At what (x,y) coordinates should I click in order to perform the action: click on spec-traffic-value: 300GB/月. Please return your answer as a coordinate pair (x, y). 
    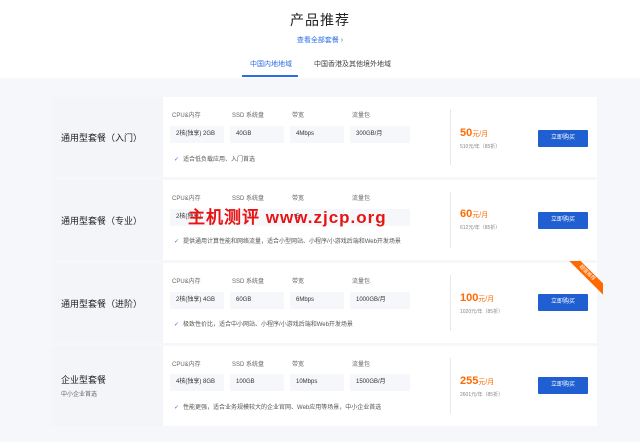
    Looking at the image, I should click on (380, 134).